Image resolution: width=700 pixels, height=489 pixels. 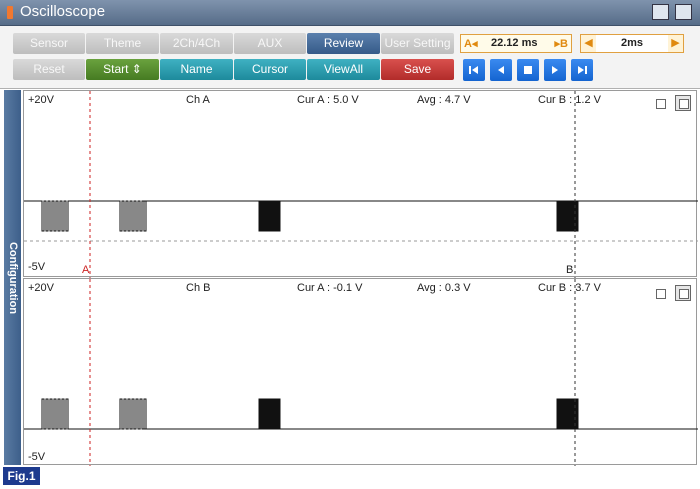 What do you see at coordinates (85, 270) in the screenshot?
I see `cursor-a-marker: A` at bounding box center [85, 270].